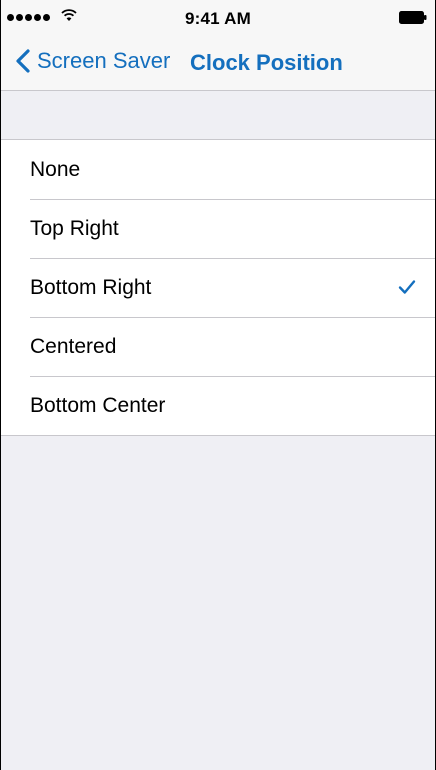 The width and height of the screenshot is (436, 770). Describe the element at coordinates (218, 405) in the screenshot. I see `option-bottom-center: Bottom Center` at that location.